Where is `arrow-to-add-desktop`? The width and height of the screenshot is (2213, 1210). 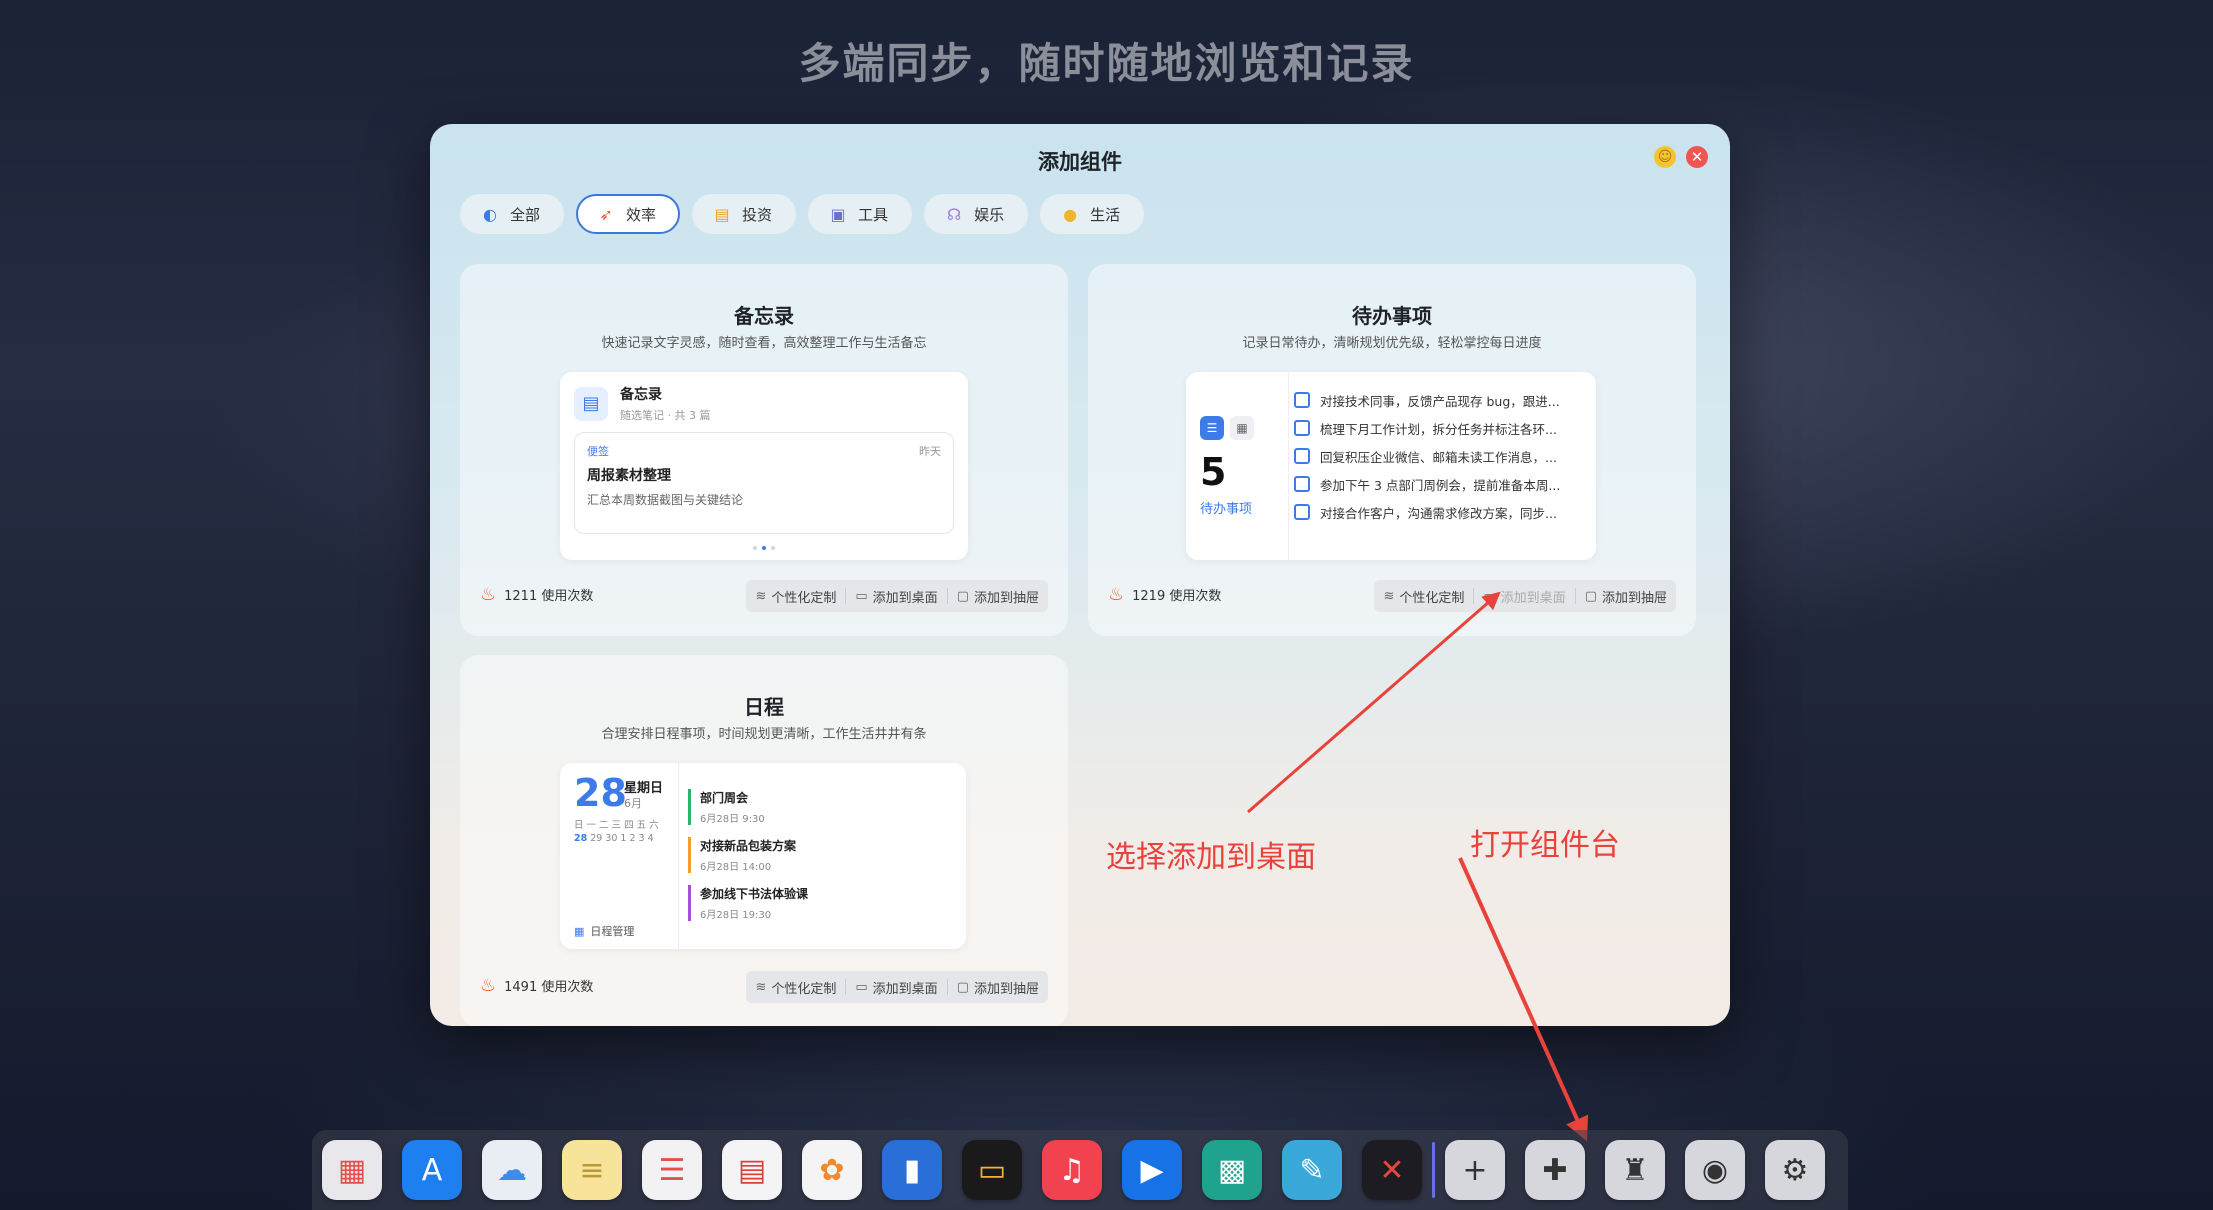
arrow-to-add-desktop is located at coordinates (1374, 702).